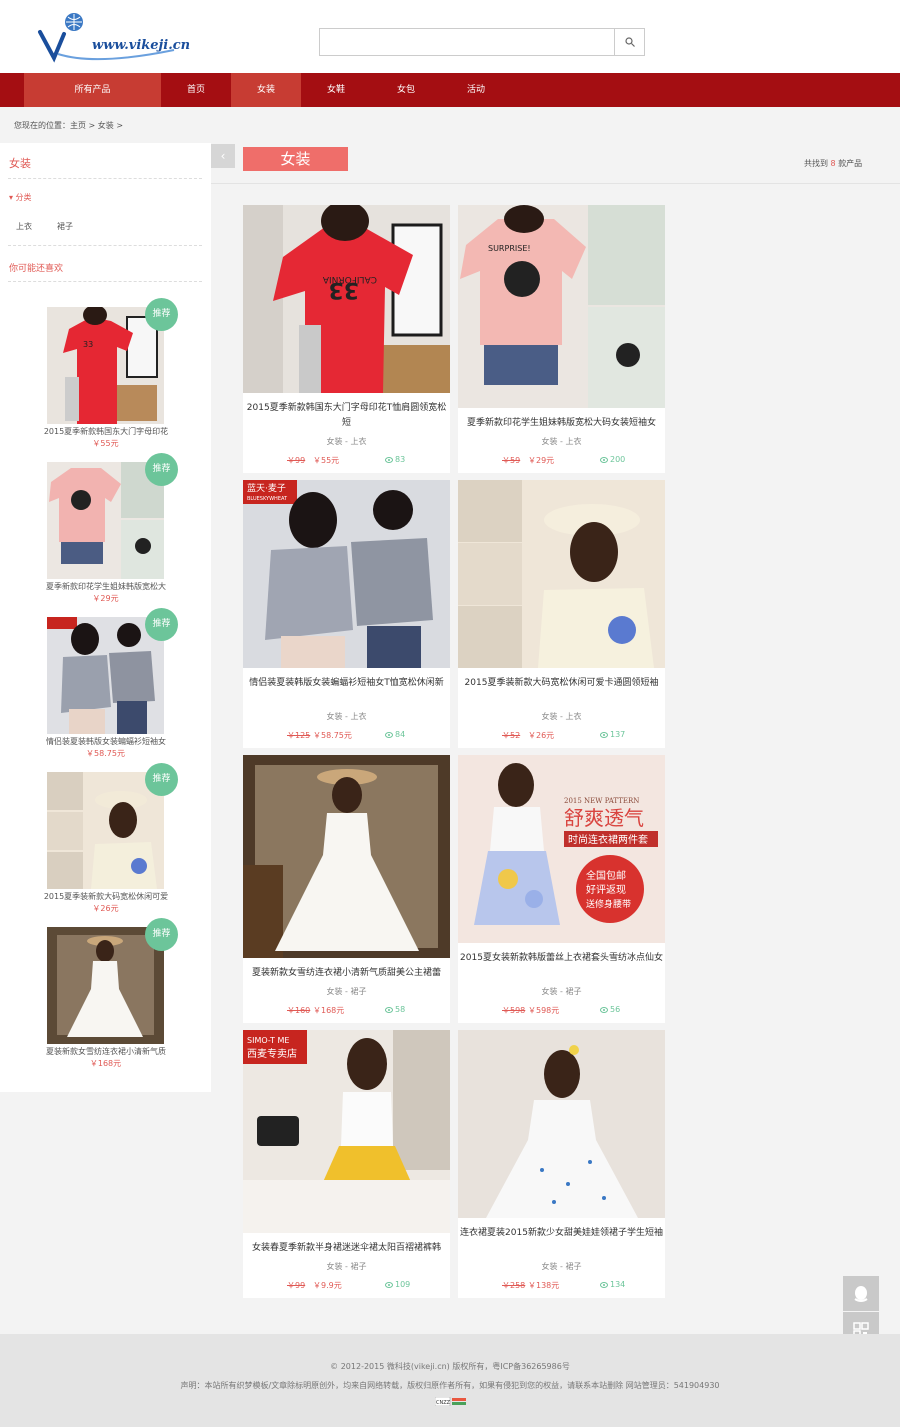 This screenshot has height=1427, width=900. I want to click on recommend-name: 情侣装夏装韩版女装蝙蝠衫短袖女, so click(106, 741).